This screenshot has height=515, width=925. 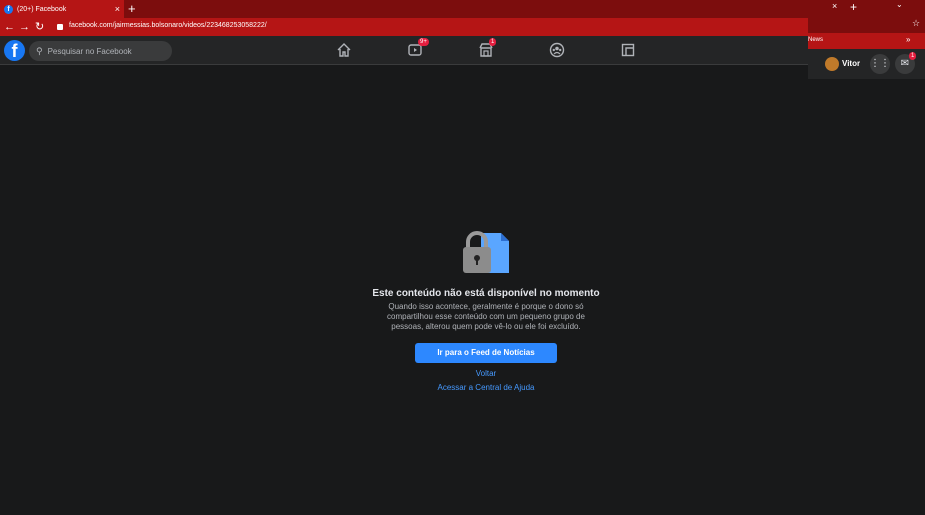 What do you see at coordinates (557, 50) in the screenshot?
I see `groups-icon` at bounding box center [557, 50].